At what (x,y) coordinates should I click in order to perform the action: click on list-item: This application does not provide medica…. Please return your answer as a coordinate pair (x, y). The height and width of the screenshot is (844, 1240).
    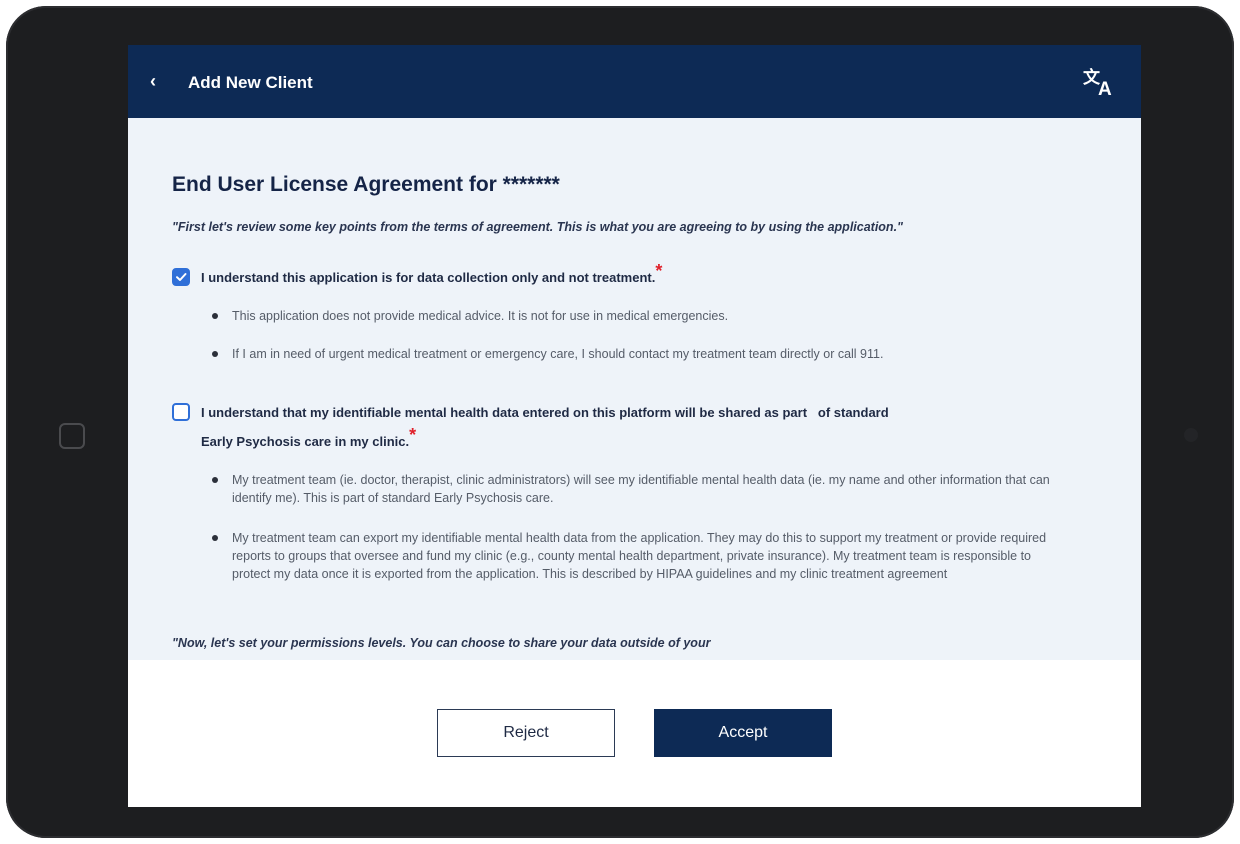
    Looking at the image, I should click on (637, 316).